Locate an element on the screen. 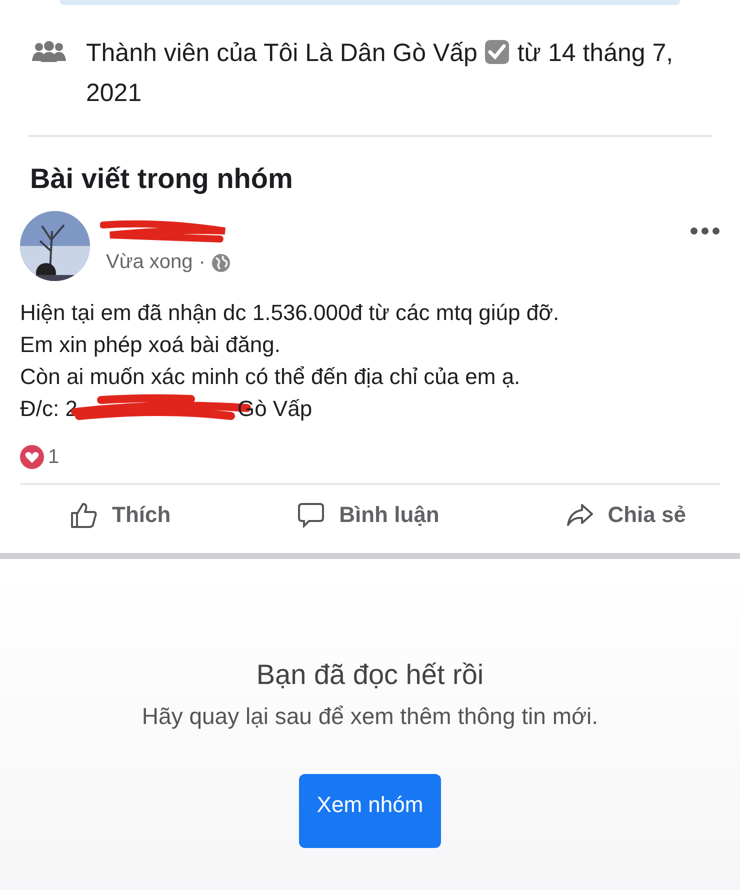 Image resolution: width=740 pixels, height=890 pixels. end-title: Bạn đã đọc hết rồi is located at coordinates (370, 675).